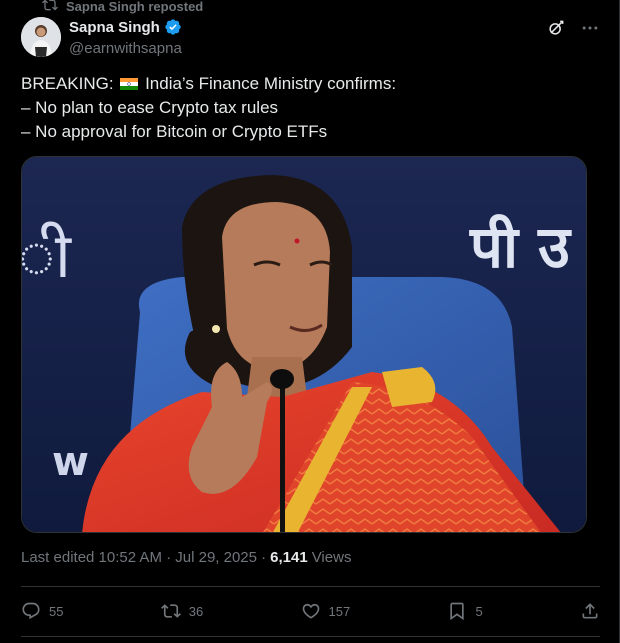  I want to click on tweet-text-prefix: BREAKING:, so click(67, 83).